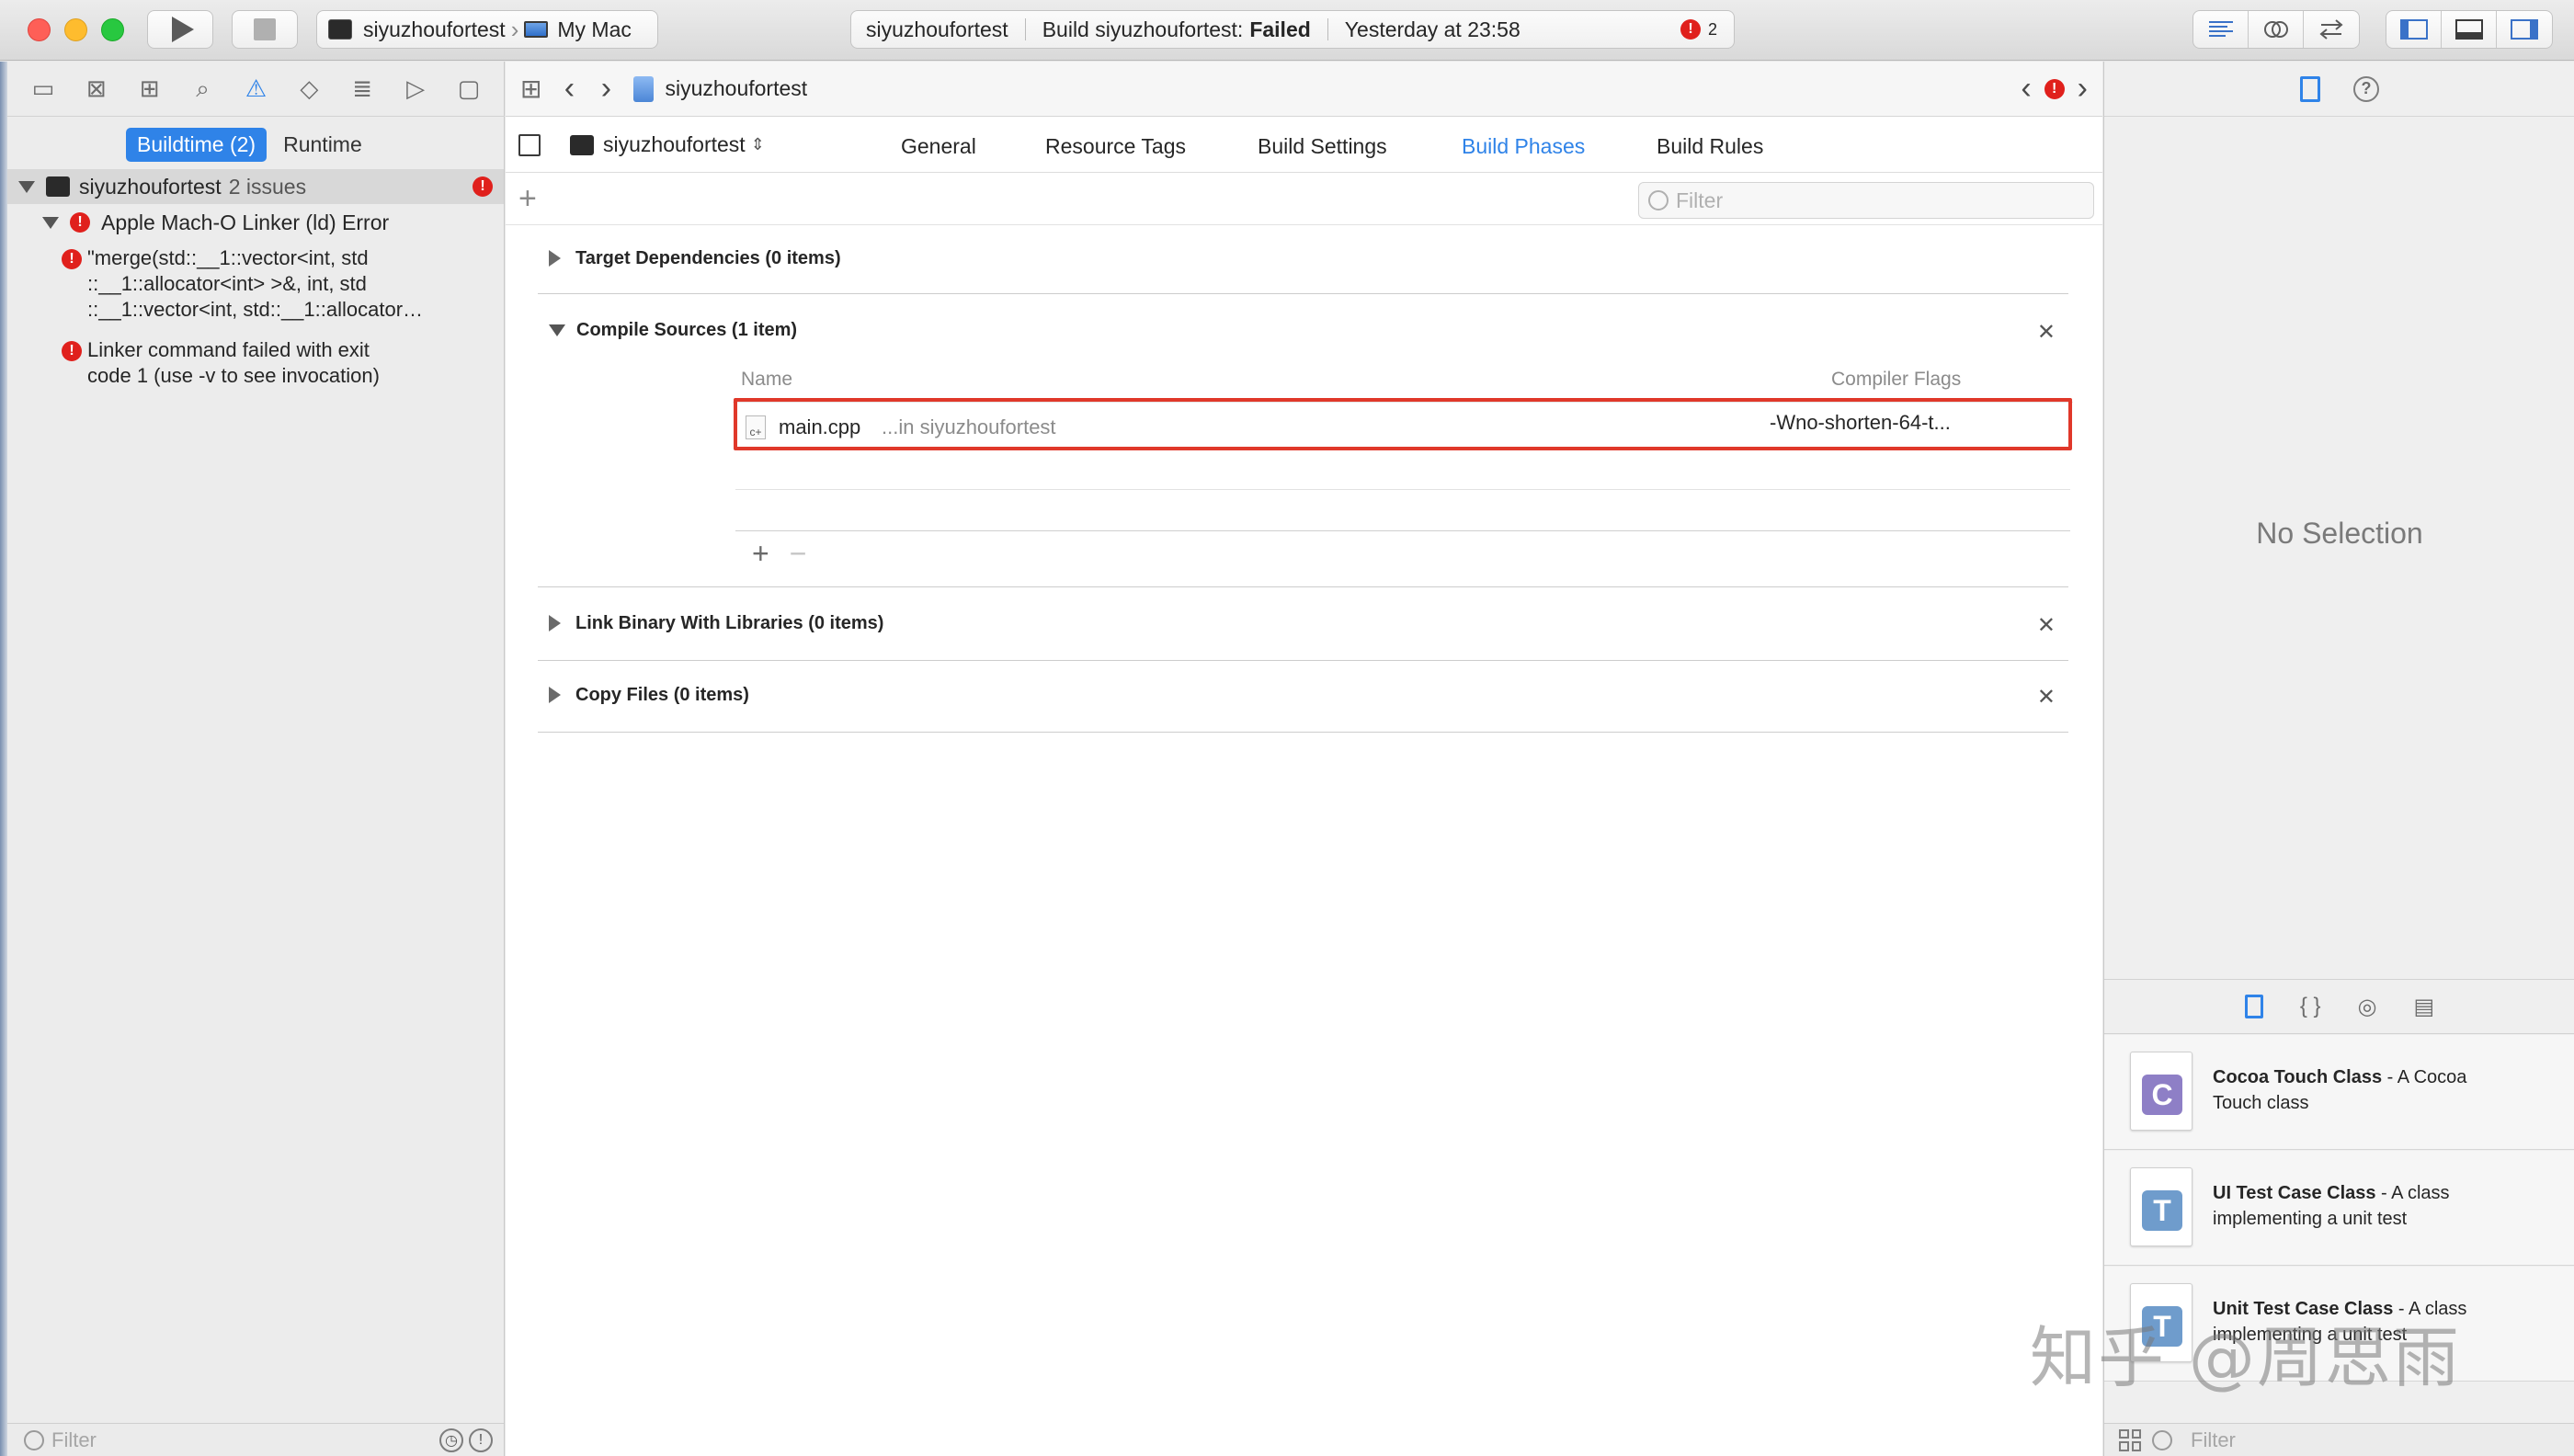  I want to click on phase-filter-field: Filter, so click(1866, 200).